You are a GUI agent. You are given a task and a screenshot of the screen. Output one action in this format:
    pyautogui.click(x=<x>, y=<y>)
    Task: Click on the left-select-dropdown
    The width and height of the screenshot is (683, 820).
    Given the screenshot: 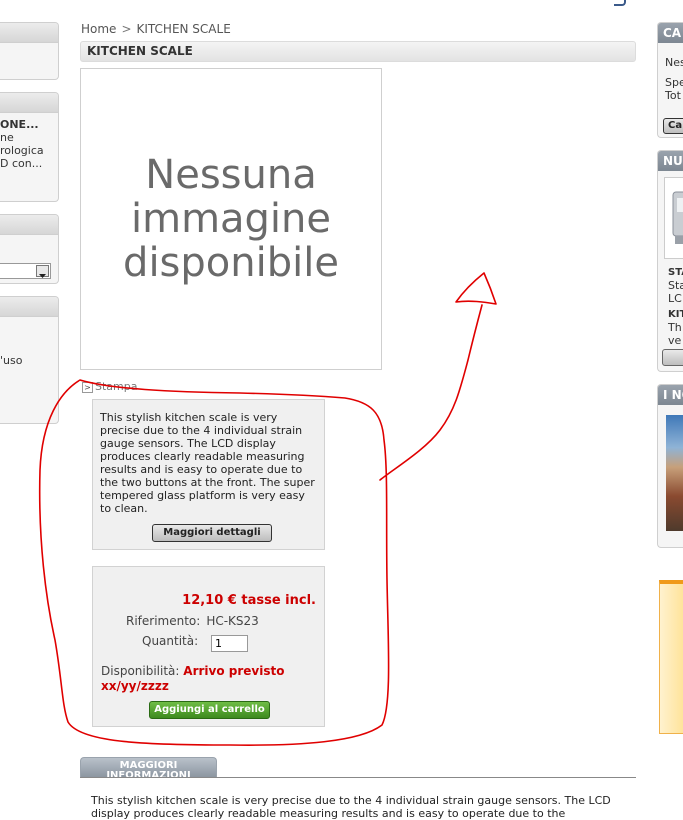 What is the action you would take?
    pyautogui.click(x=25, y=271)
    